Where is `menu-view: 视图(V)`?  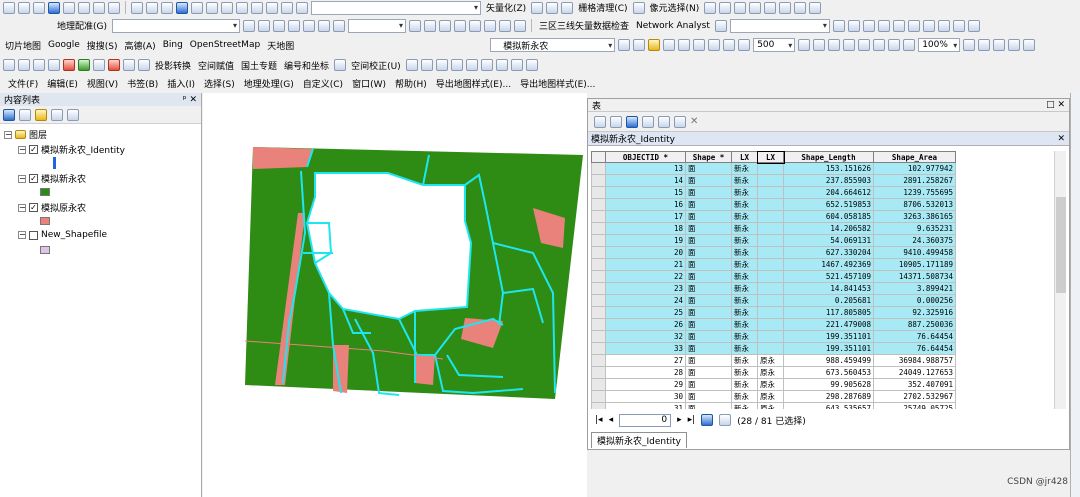
menu-view: 视图(V) is located at coordinates (102, 83).